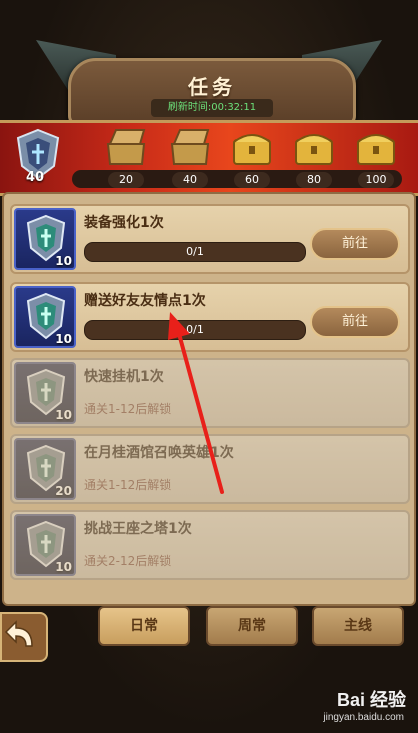  I want to click on task-reward-icon: 20, so click(45, 469).